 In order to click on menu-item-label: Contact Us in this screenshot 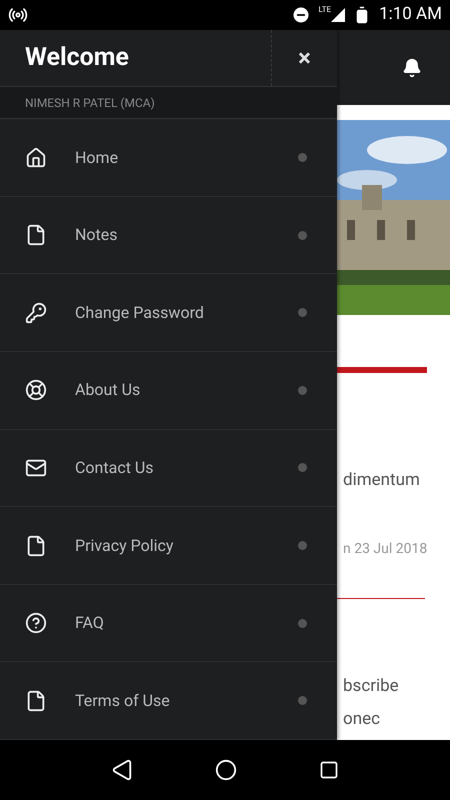, I will do `click(115, 467)`.